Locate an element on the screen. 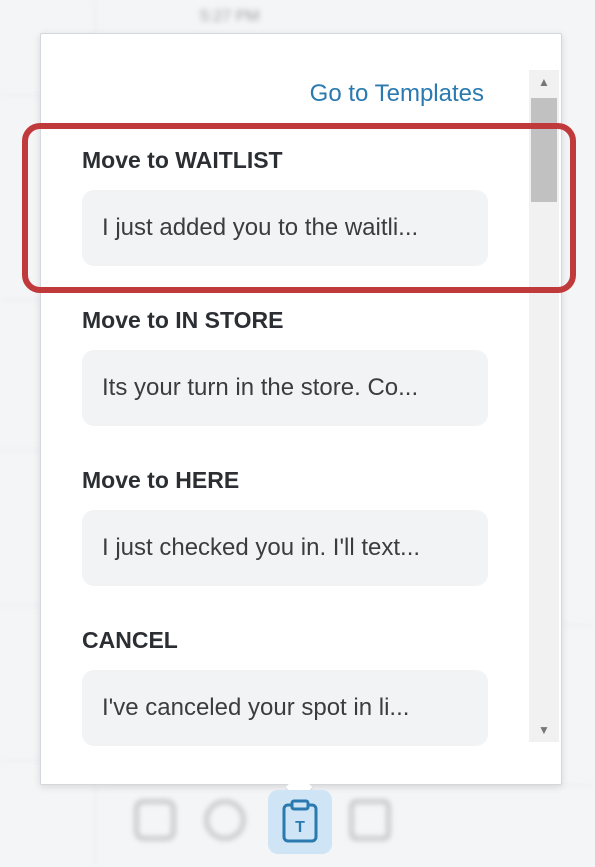 The width and height of the screenshot is (595, 867). template-title: Move to HERE is located at coordinates (161, 480).